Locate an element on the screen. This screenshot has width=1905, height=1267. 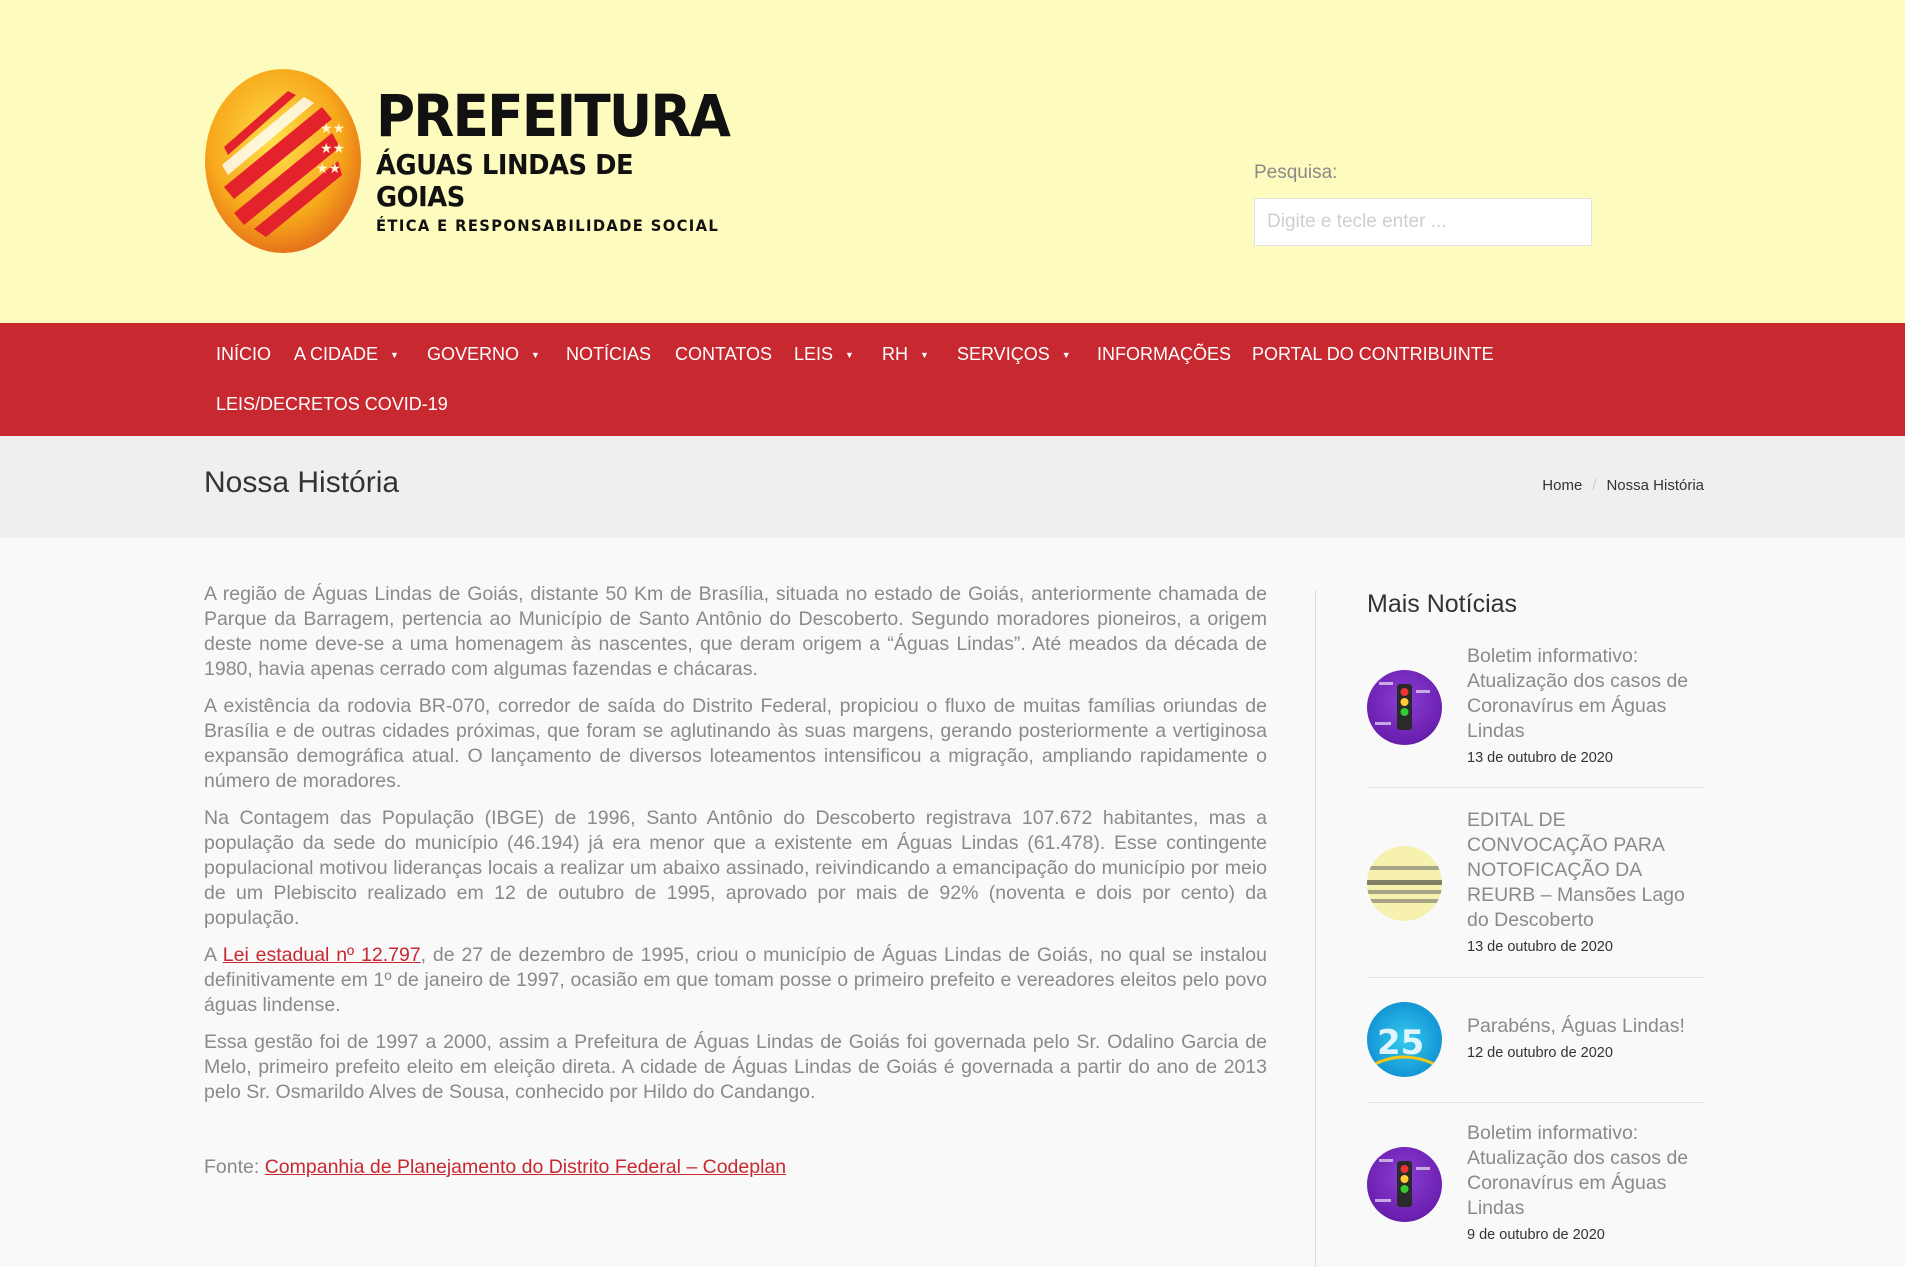
logo-subtitle: ÁGUAS LINDAS DE GOIAS is located at coordinates (505, 180).